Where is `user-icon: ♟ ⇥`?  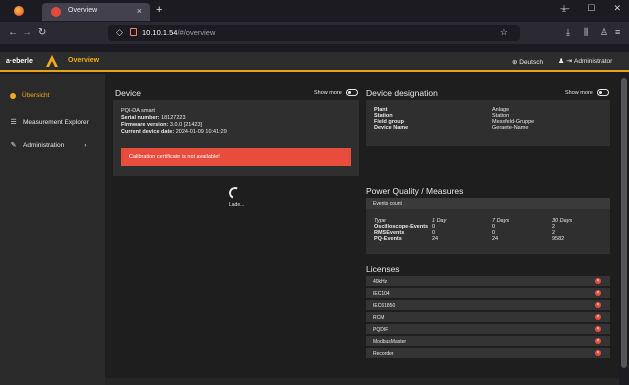 user-icon: ♟ ⇥ is located at coordinates (565, 61).